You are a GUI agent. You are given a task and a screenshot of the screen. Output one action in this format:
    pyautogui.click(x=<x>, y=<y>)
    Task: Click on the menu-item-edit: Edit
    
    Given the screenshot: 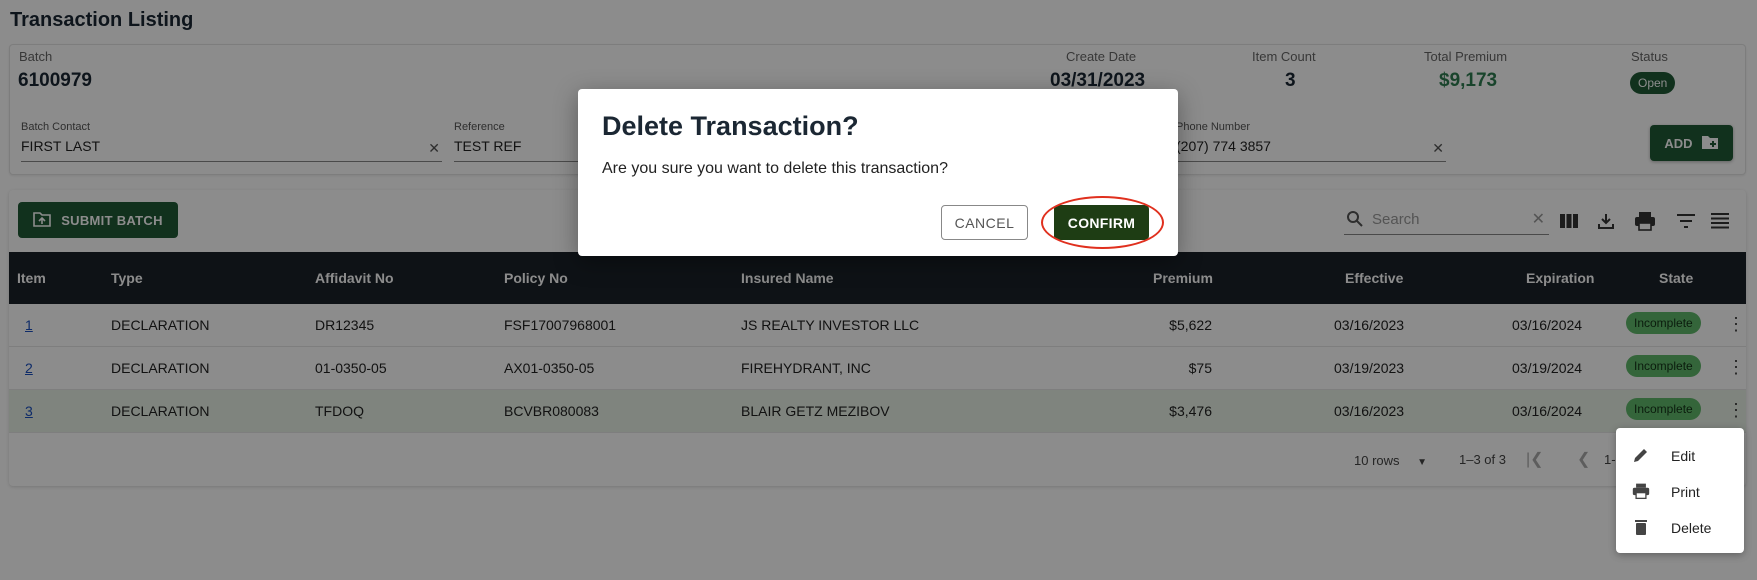 What is the action you would take?
    pyautogui.click(x=1680, y=457)
    